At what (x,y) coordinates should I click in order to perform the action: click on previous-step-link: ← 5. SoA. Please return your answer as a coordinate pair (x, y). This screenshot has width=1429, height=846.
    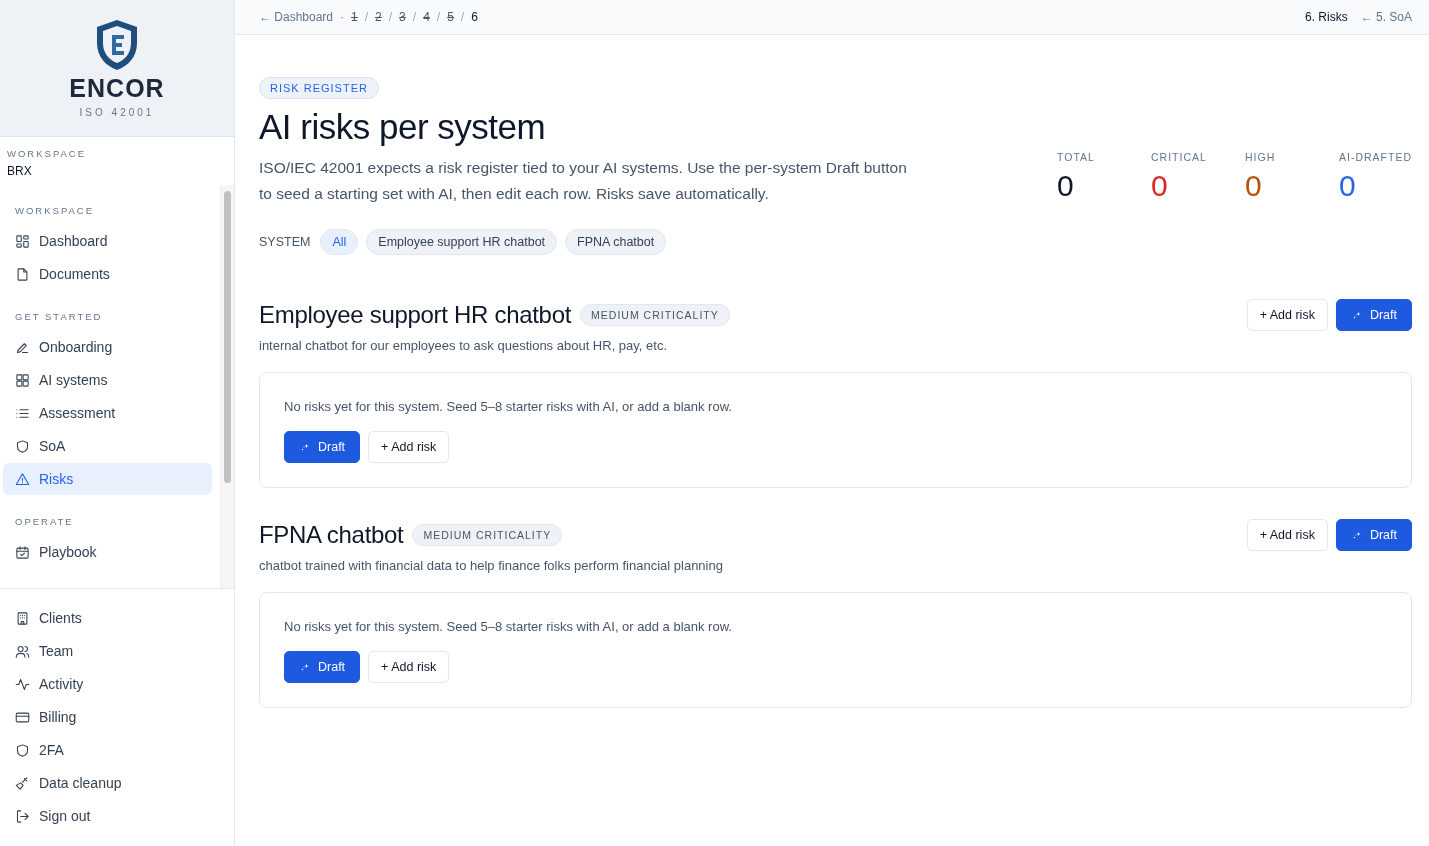
    Looking at the image, I should click on (1386, 17).